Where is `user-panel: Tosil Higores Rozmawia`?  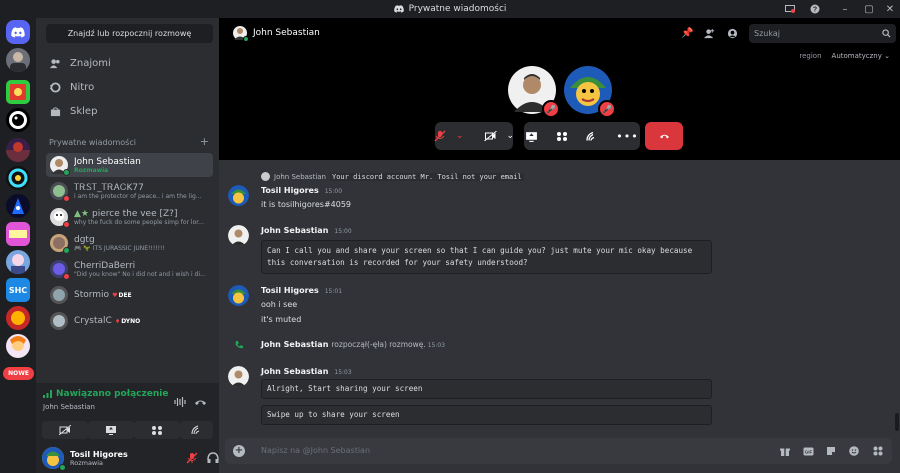 user-panel: Tosil Higores Rozmawia is located at coordinates (138, 458).